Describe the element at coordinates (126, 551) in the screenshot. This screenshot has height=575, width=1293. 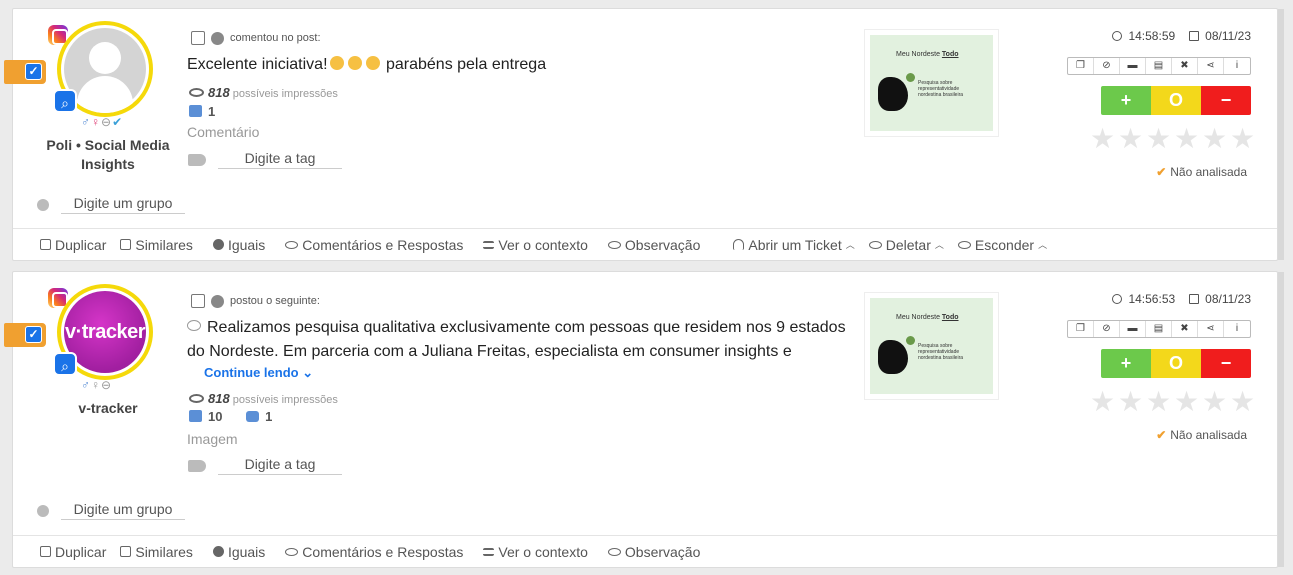
I see `copy-icon` at that location.